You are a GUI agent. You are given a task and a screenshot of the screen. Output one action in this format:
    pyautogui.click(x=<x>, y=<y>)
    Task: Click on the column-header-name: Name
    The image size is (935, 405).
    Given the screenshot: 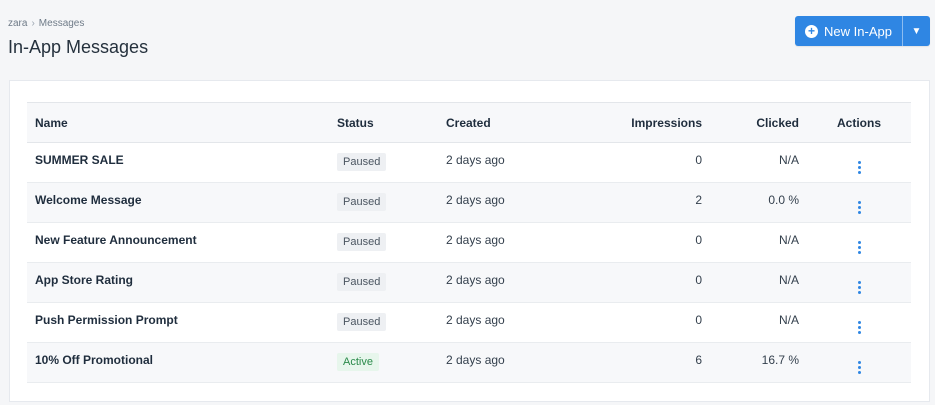 What is the action you would take?
    pyautogui.click(x=178, y=123)
    